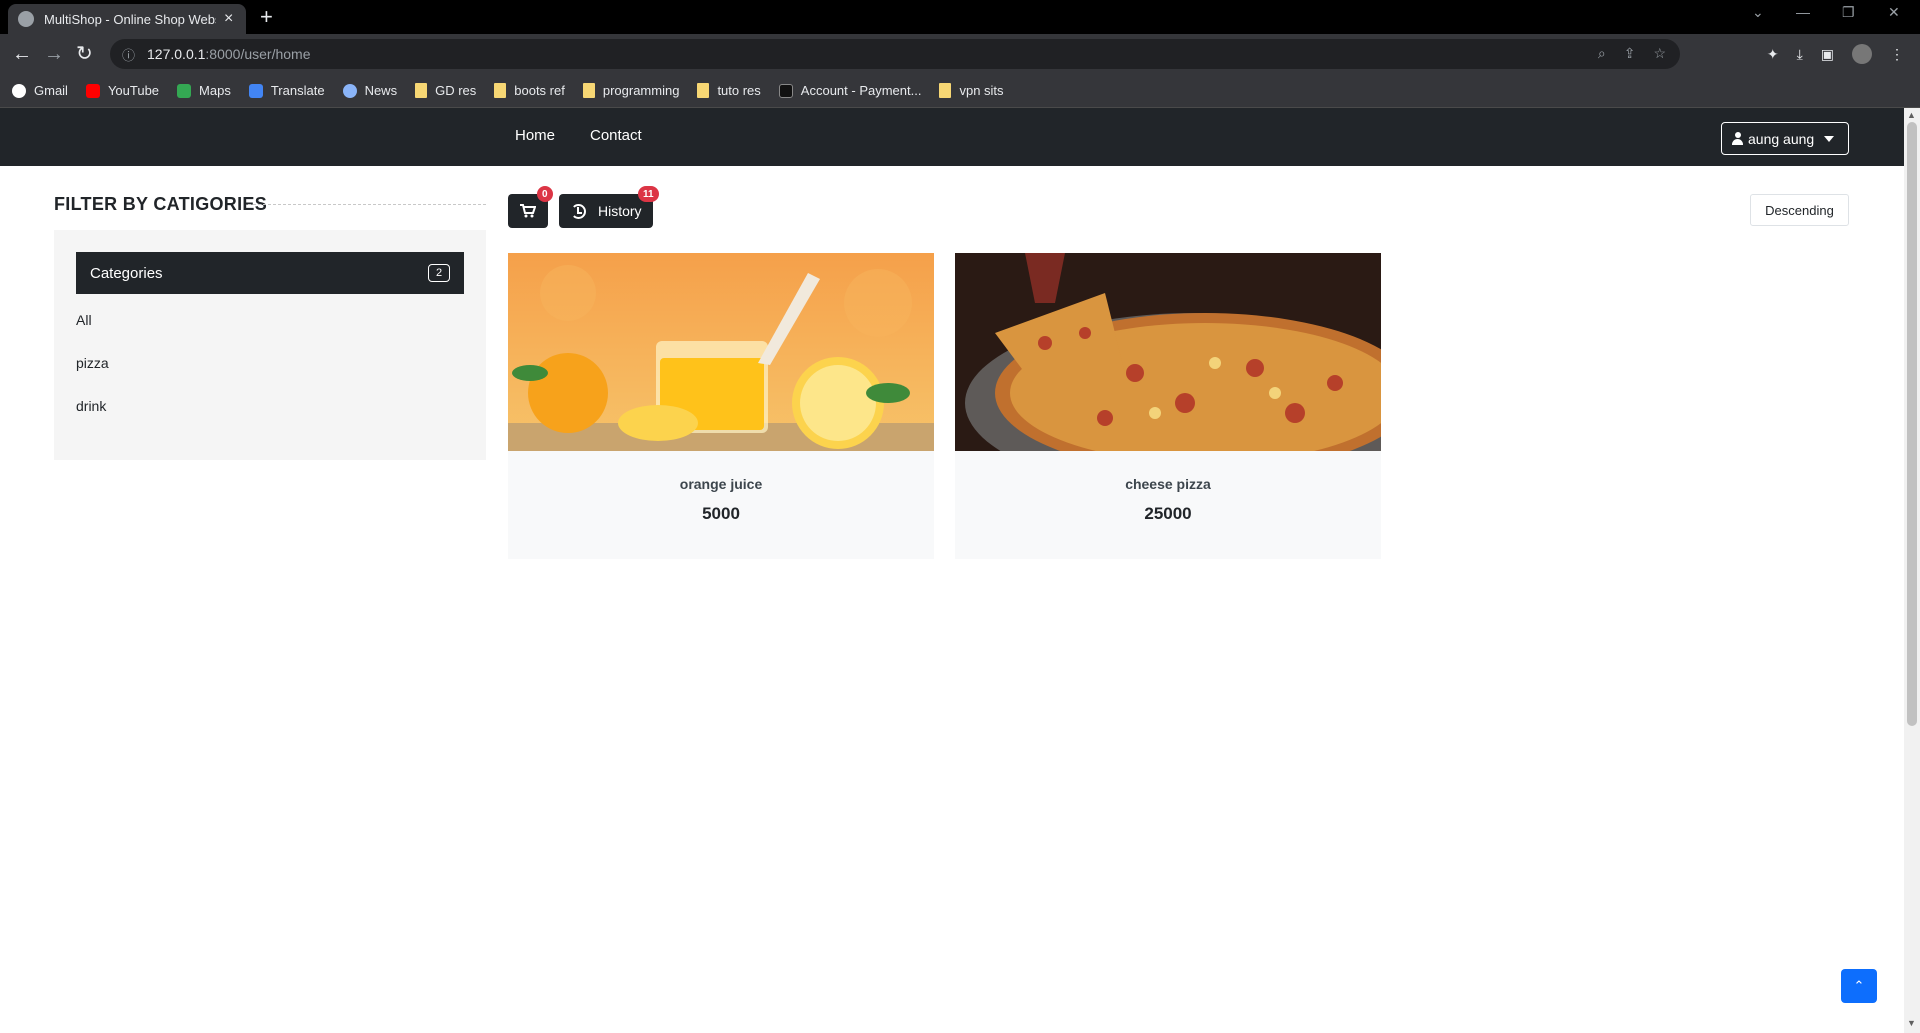 The image size is (1920, 1033). What do you see at coordinates (92, 90) in the screenshot?
I see `youtube-icon` at bounding box center [92, 90].